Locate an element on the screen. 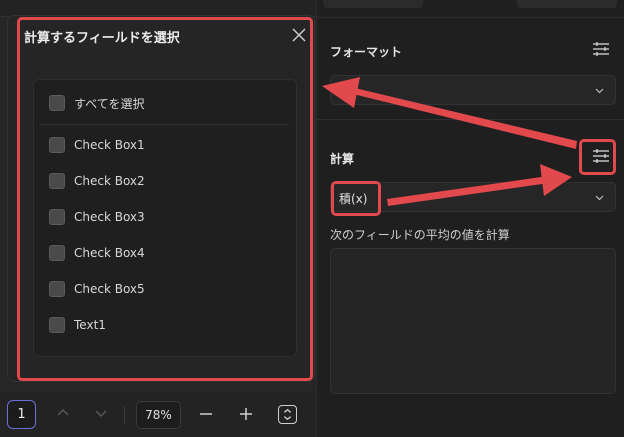  page-number-input: 1 is located at coordinates (21, 414).